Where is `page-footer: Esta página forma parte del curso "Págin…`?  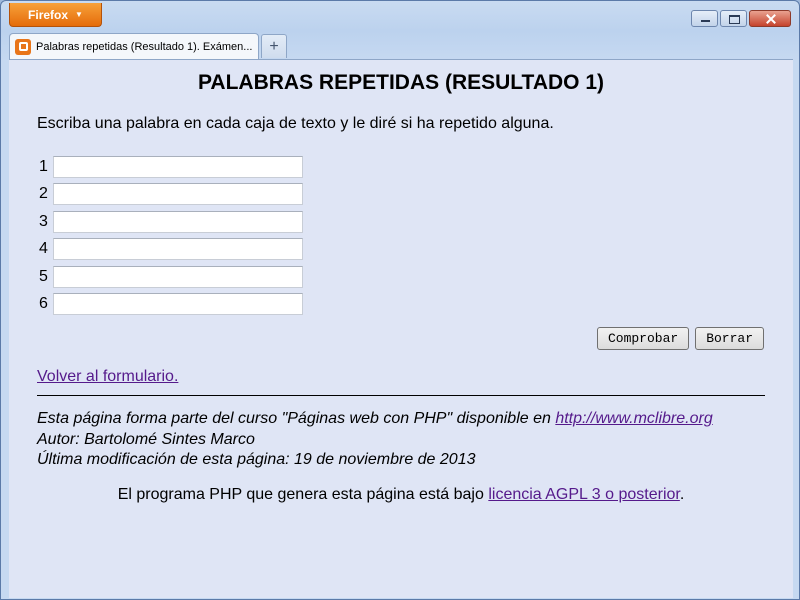
page-footer: Esta página forma parte del curso "Págin… is located at coordinates (375, 440).